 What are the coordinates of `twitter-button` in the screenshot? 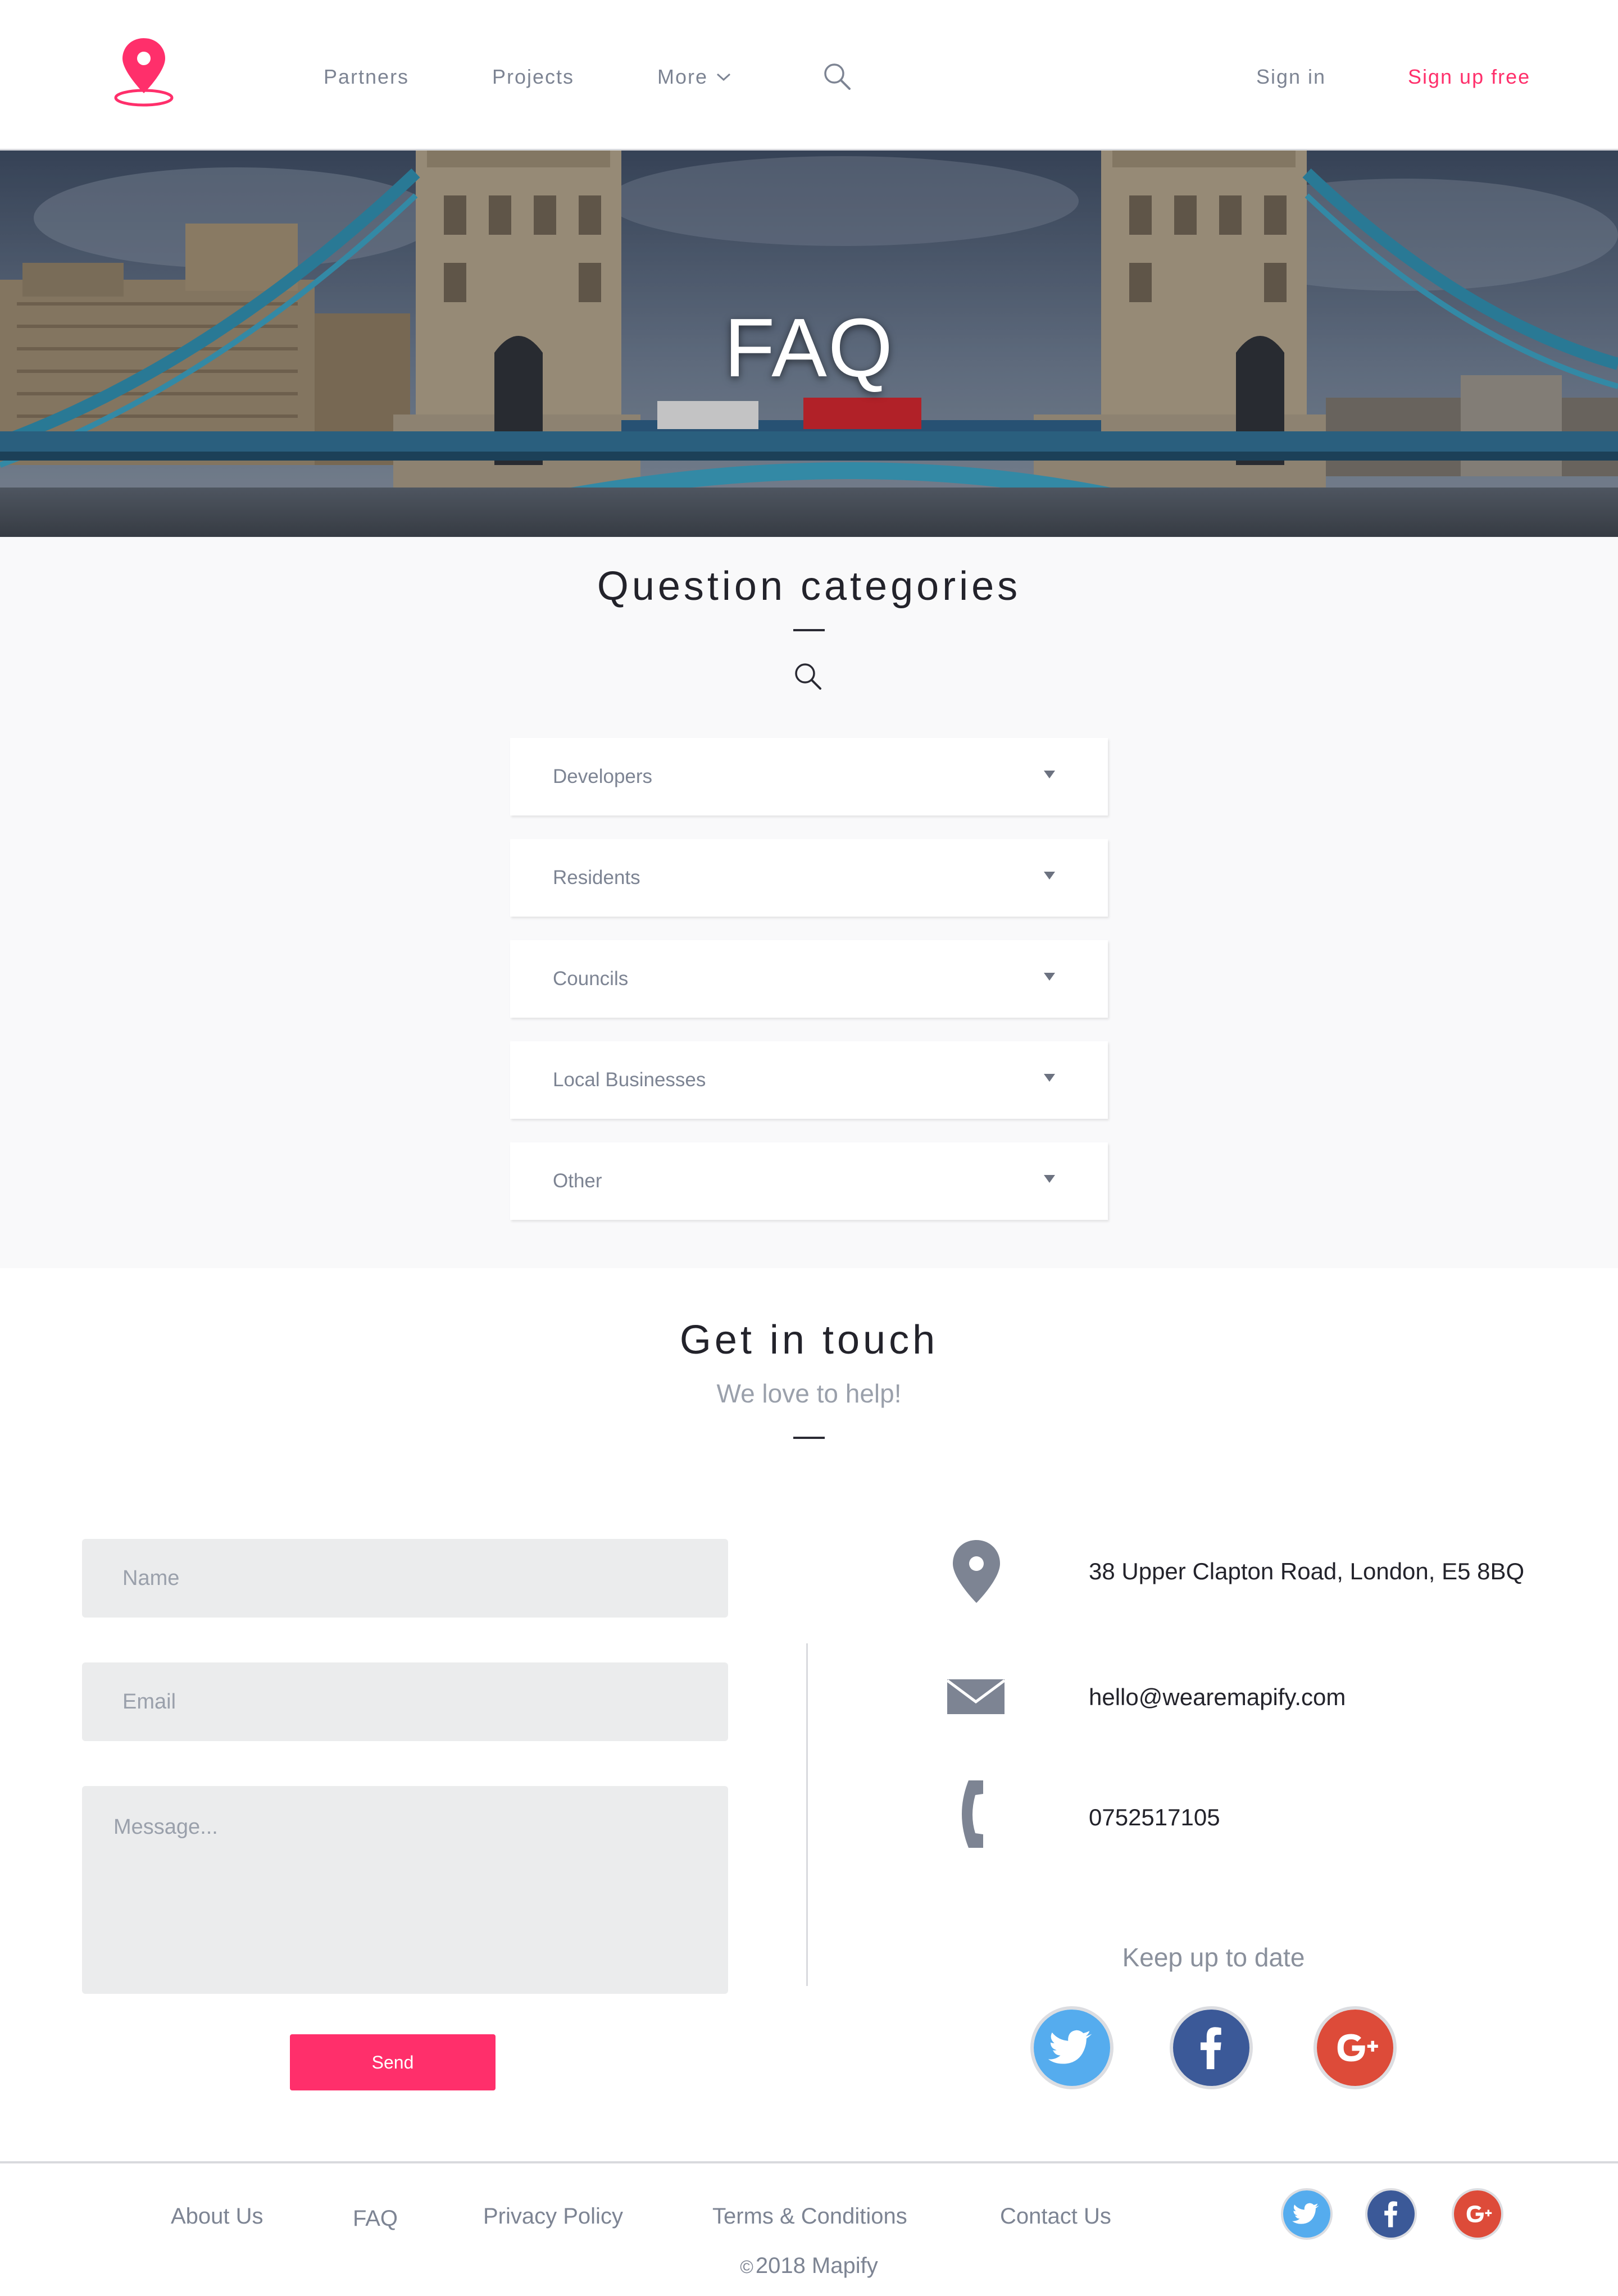 It's located at (1071, 2047).